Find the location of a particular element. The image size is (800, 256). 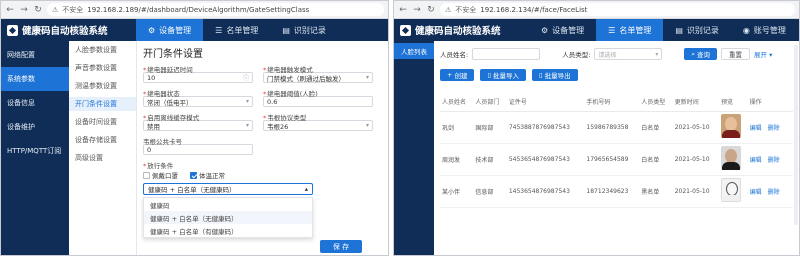

cell-id: 5453654876987543 is located at coordinates (545, 159).